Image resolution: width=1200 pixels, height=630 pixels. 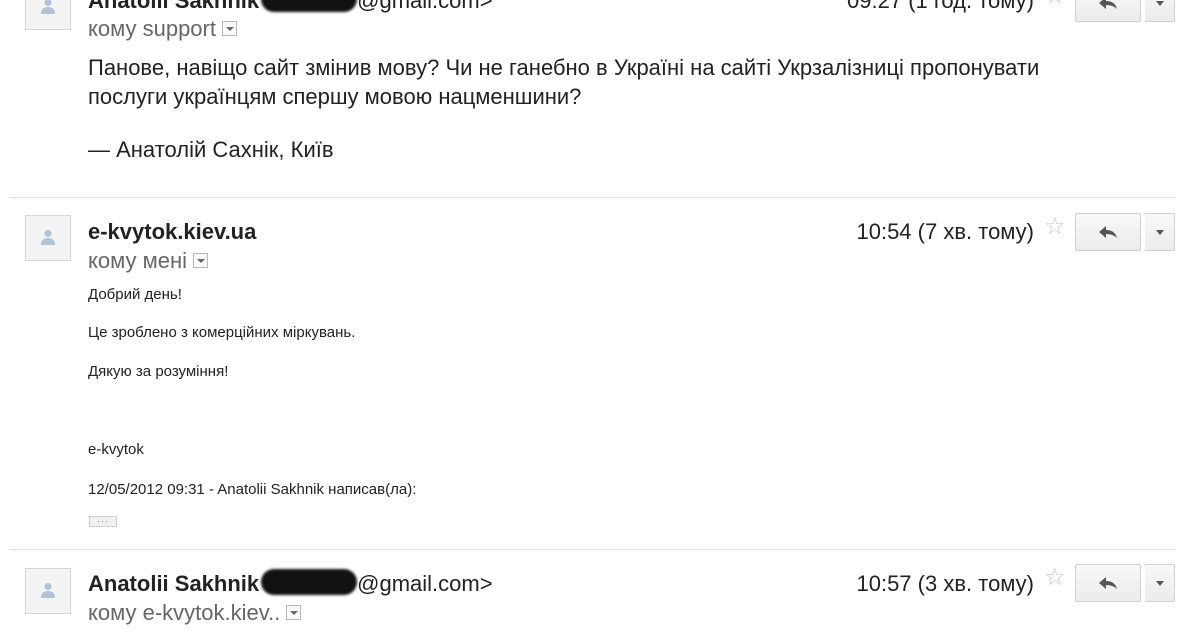 What do you see at coordinates (211, 149) in the screenshot?
I see `message-signature: — Анатолій Сахнік, Київ` at bounding box center [211, 149].